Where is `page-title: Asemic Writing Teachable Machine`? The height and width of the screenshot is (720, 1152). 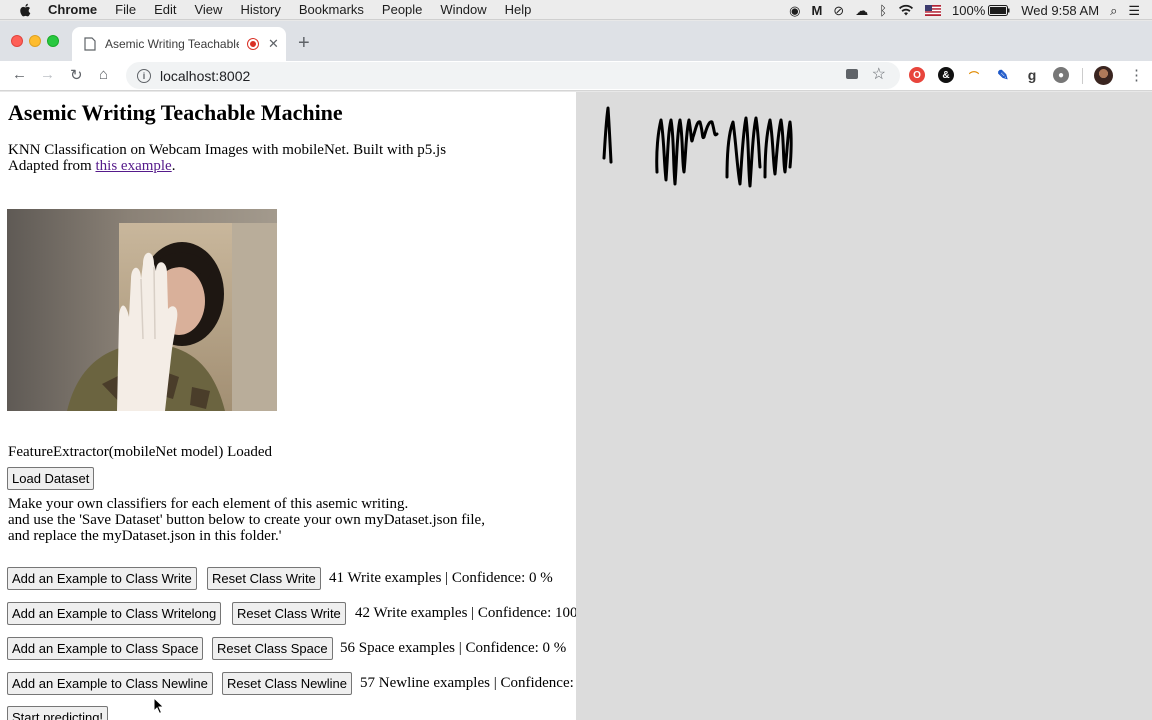 page-title: Asemic Writing Teachable Machine is located at coordinates (175, 112).